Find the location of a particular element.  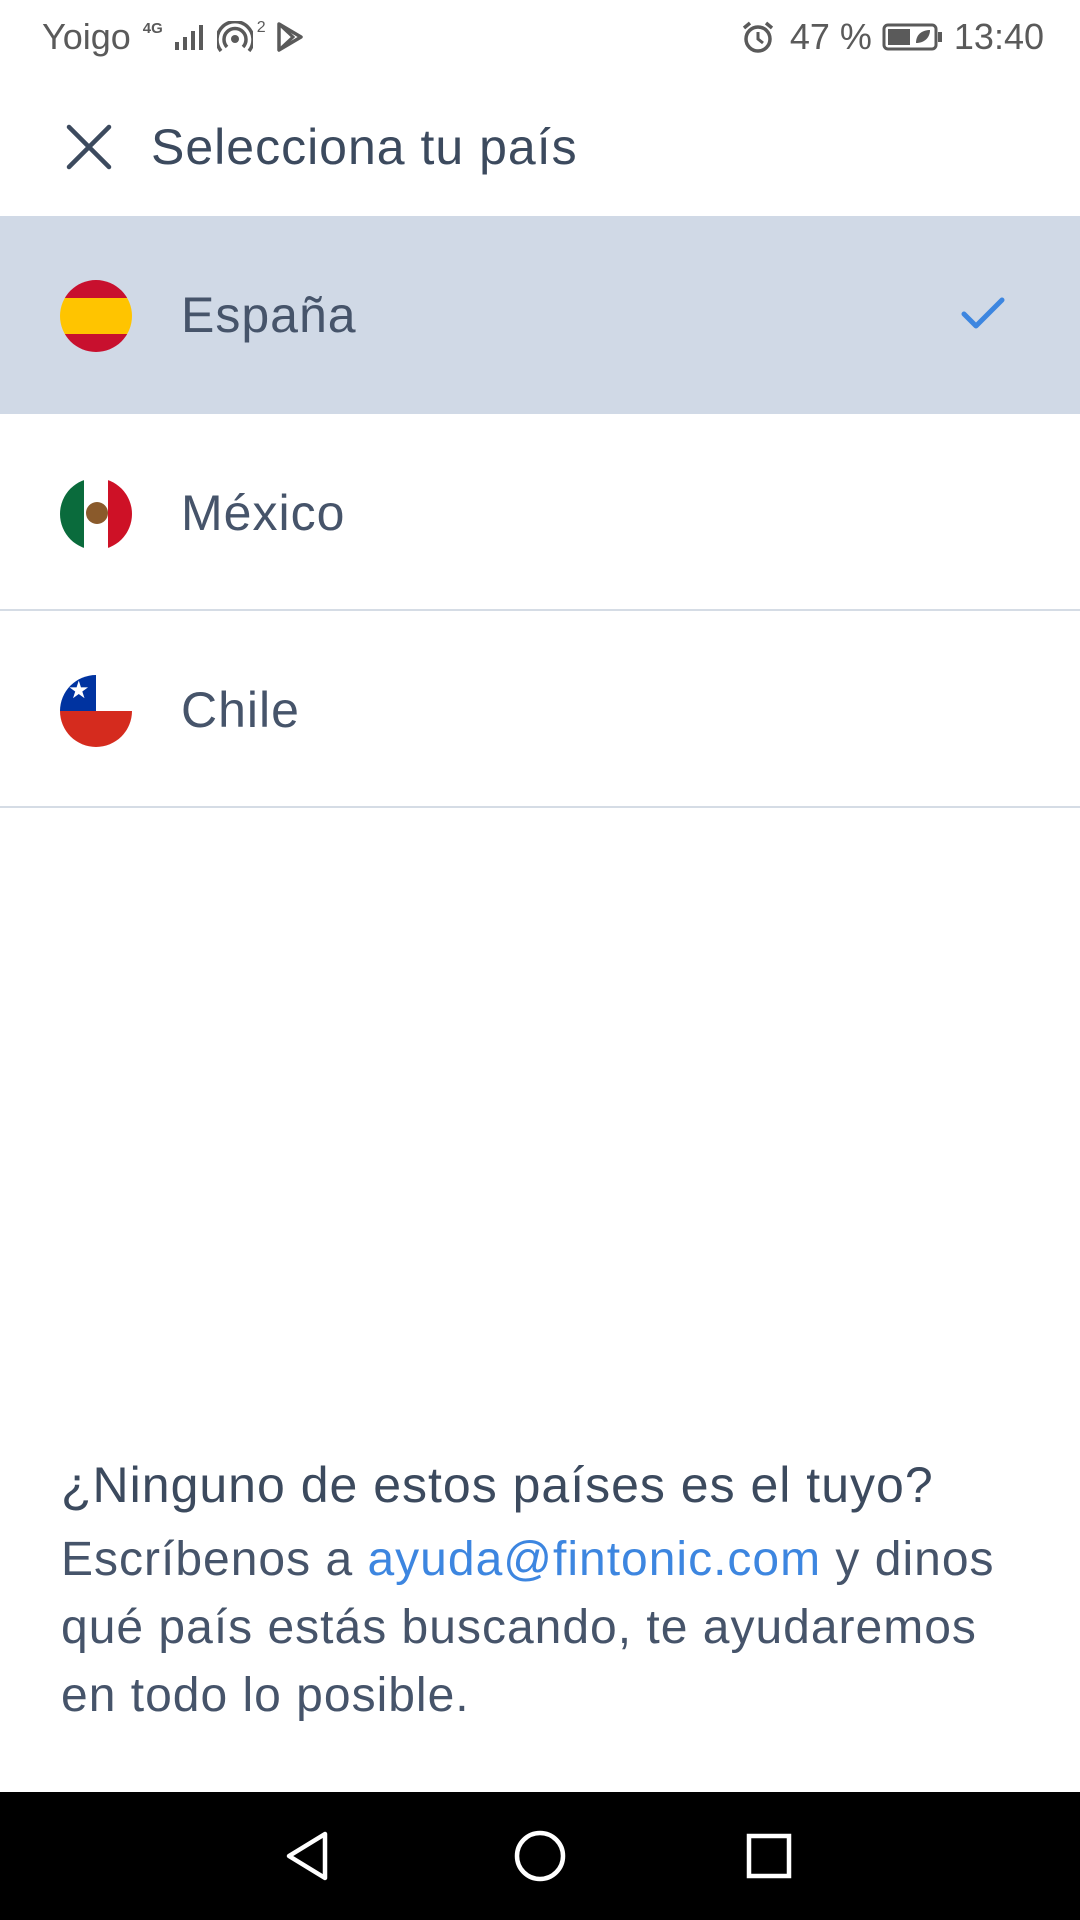

status-left: Yoigo 4G 2 is located at coordinates (173, 37).